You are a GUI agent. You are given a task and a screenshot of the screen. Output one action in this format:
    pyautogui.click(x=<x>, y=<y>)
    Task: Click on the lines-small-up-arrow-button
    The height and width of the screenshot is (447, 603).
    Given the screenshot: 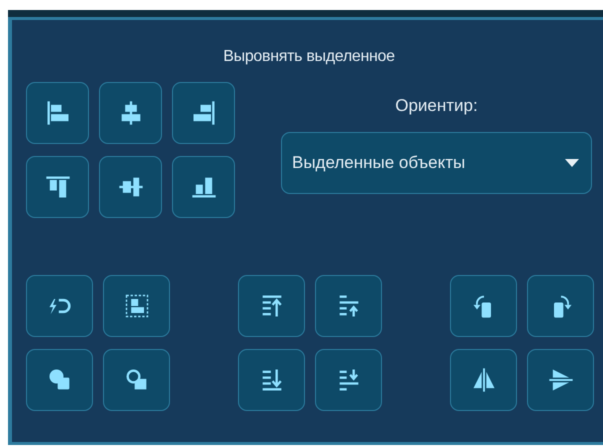 What is the action you would take?
    pyautogui.click(x=348, y=306)
    